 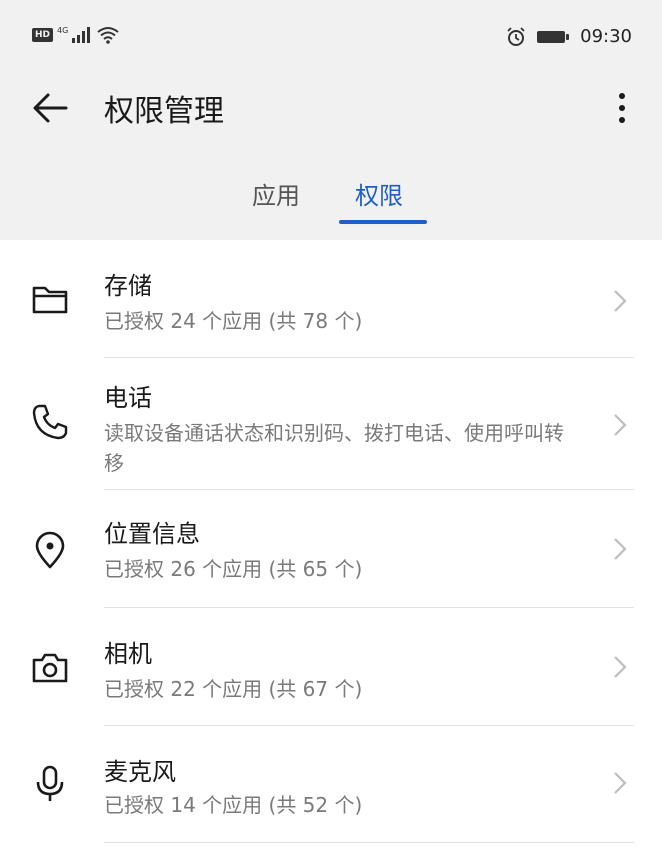 I want to click on divider, so click(x=369, y=842).